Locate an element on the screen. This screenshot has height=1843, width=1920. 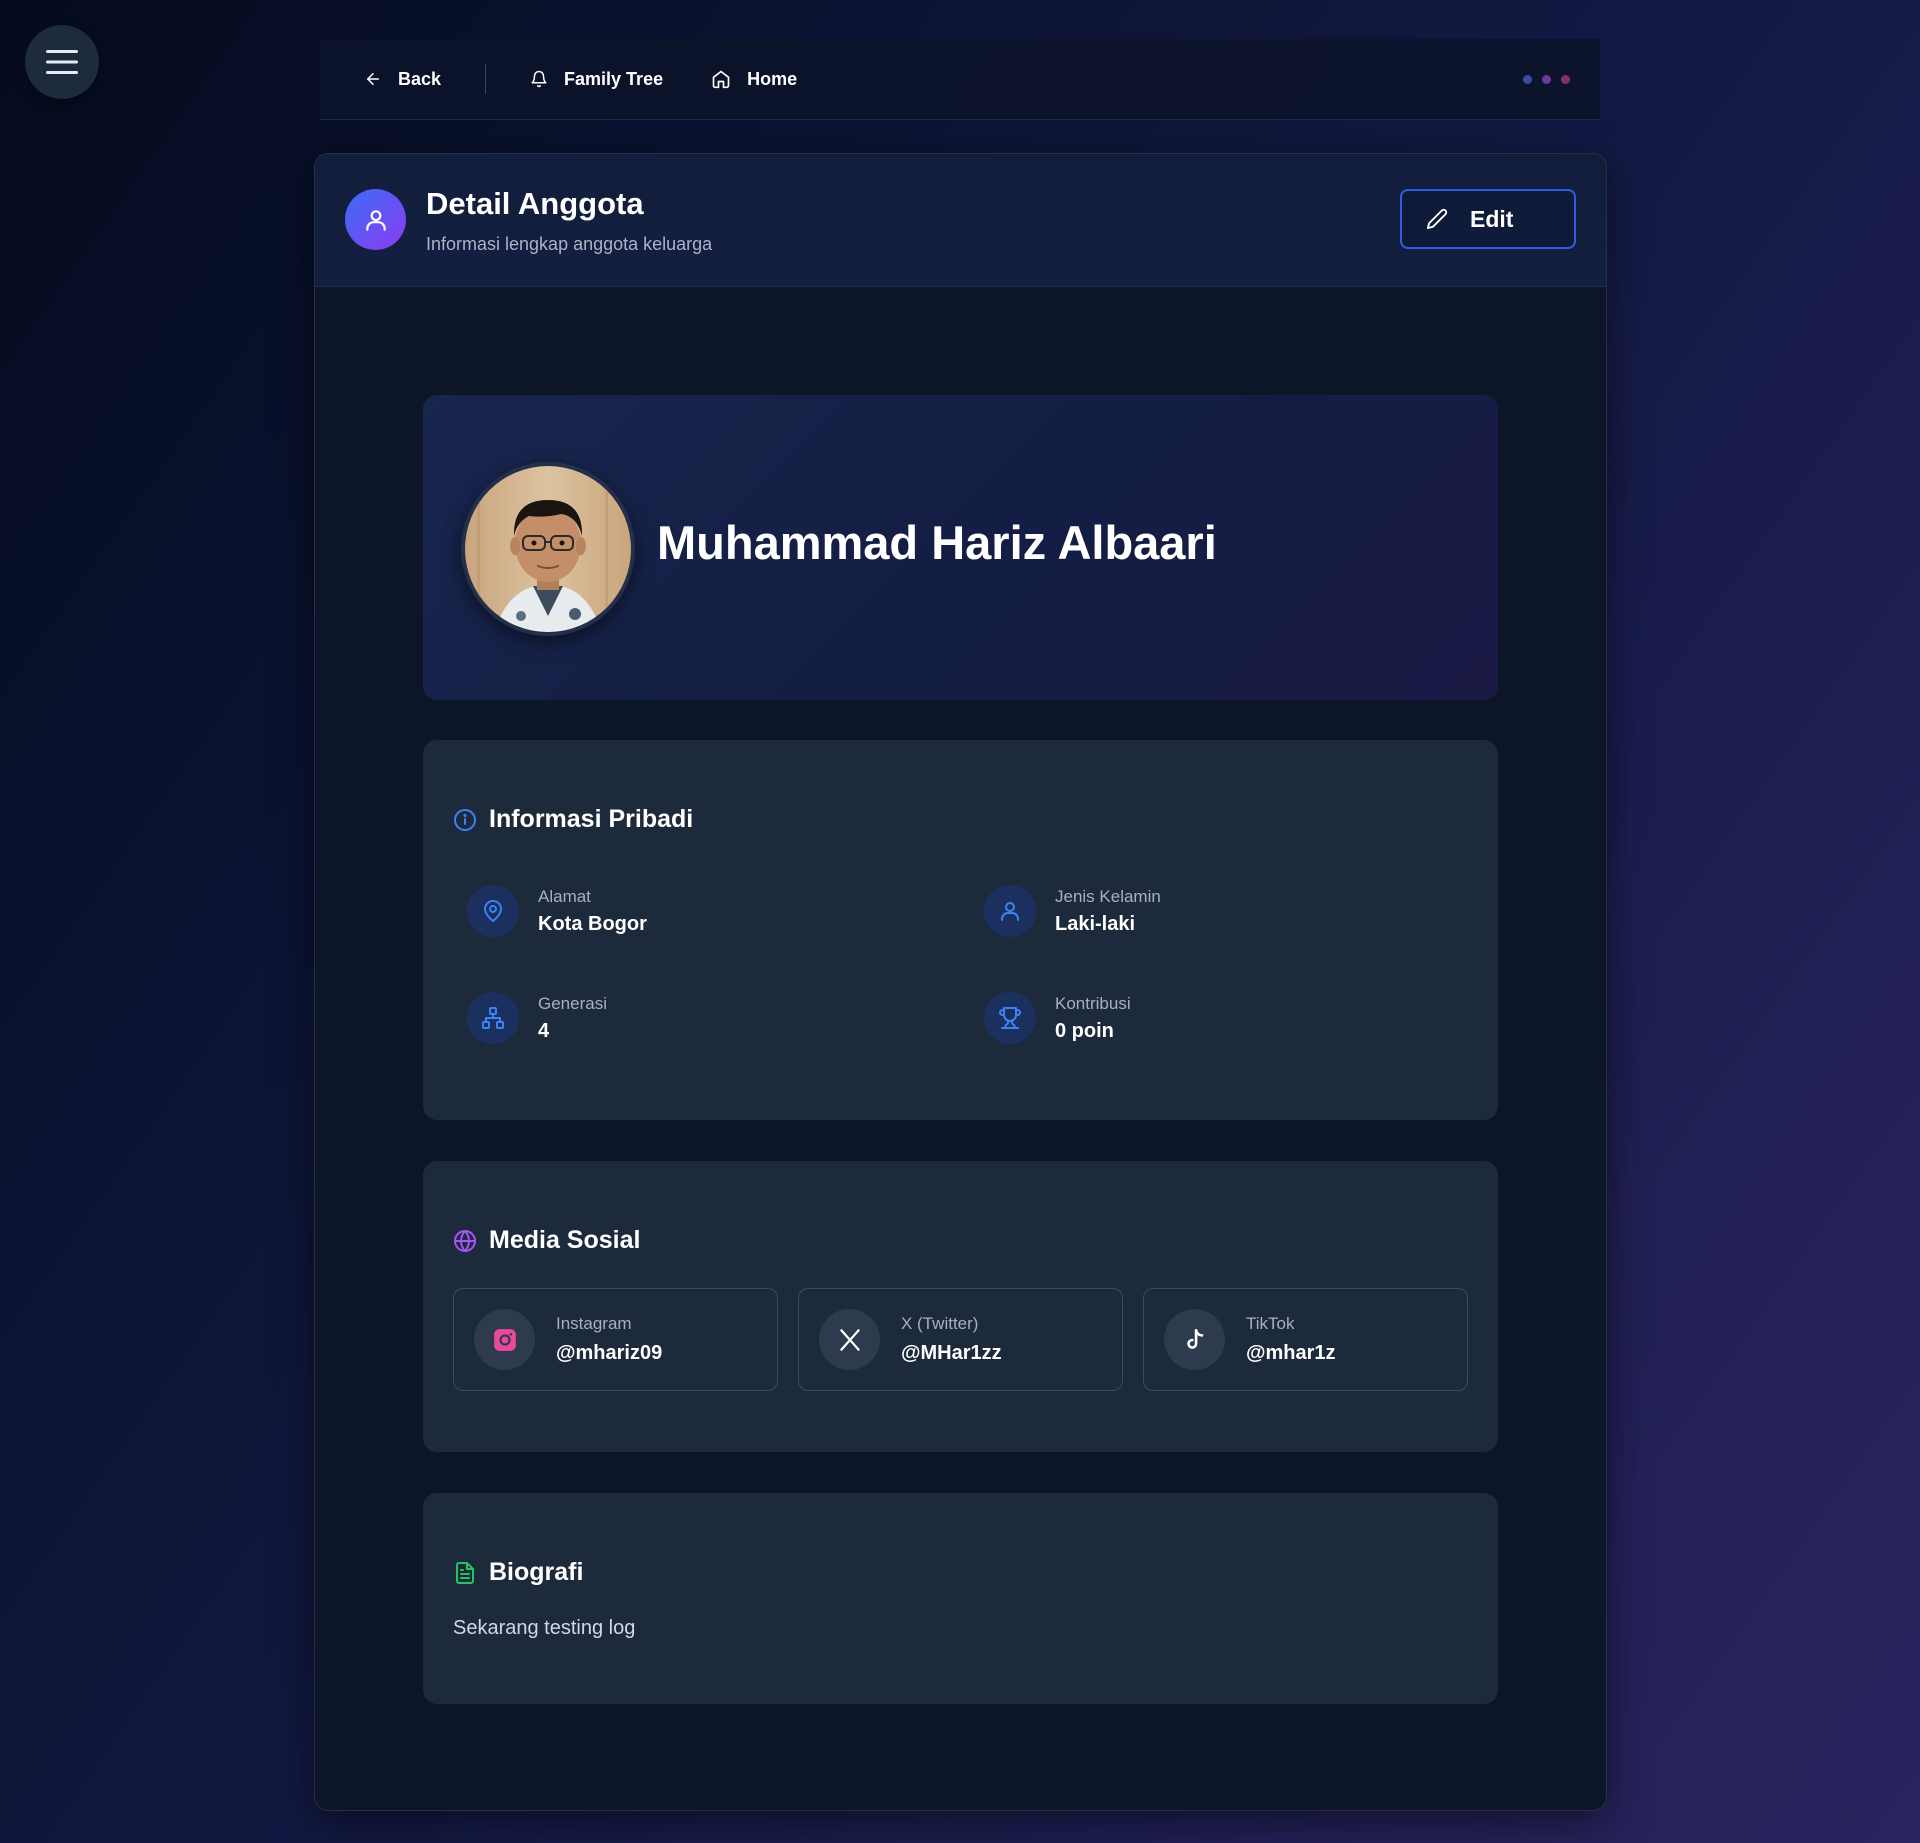
back-button: Back is located at coordinates (402, 79).